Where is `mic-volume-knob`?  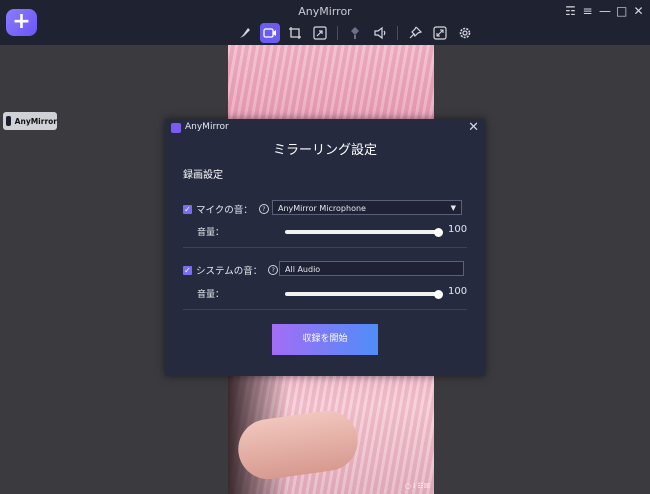 mic-volume-knob is located at coordinates (438, 232).